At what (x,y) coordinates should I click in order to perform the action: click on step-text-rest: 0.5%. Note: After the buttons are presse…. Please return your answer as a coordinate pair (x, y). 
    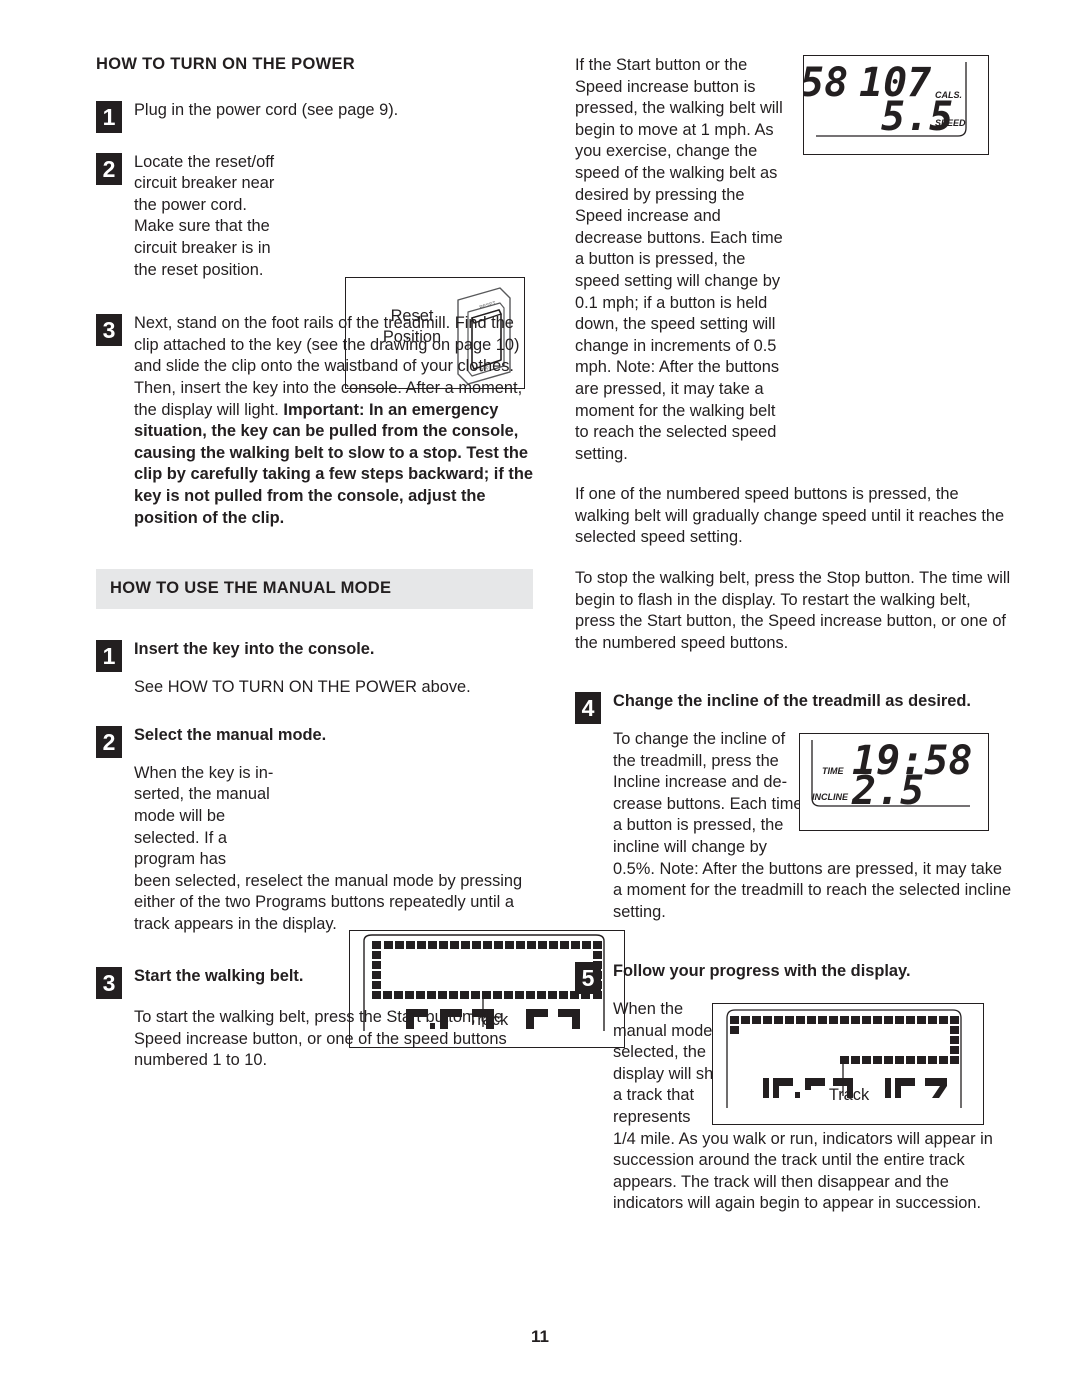
    Looking at the image, I should click on (812, 890).